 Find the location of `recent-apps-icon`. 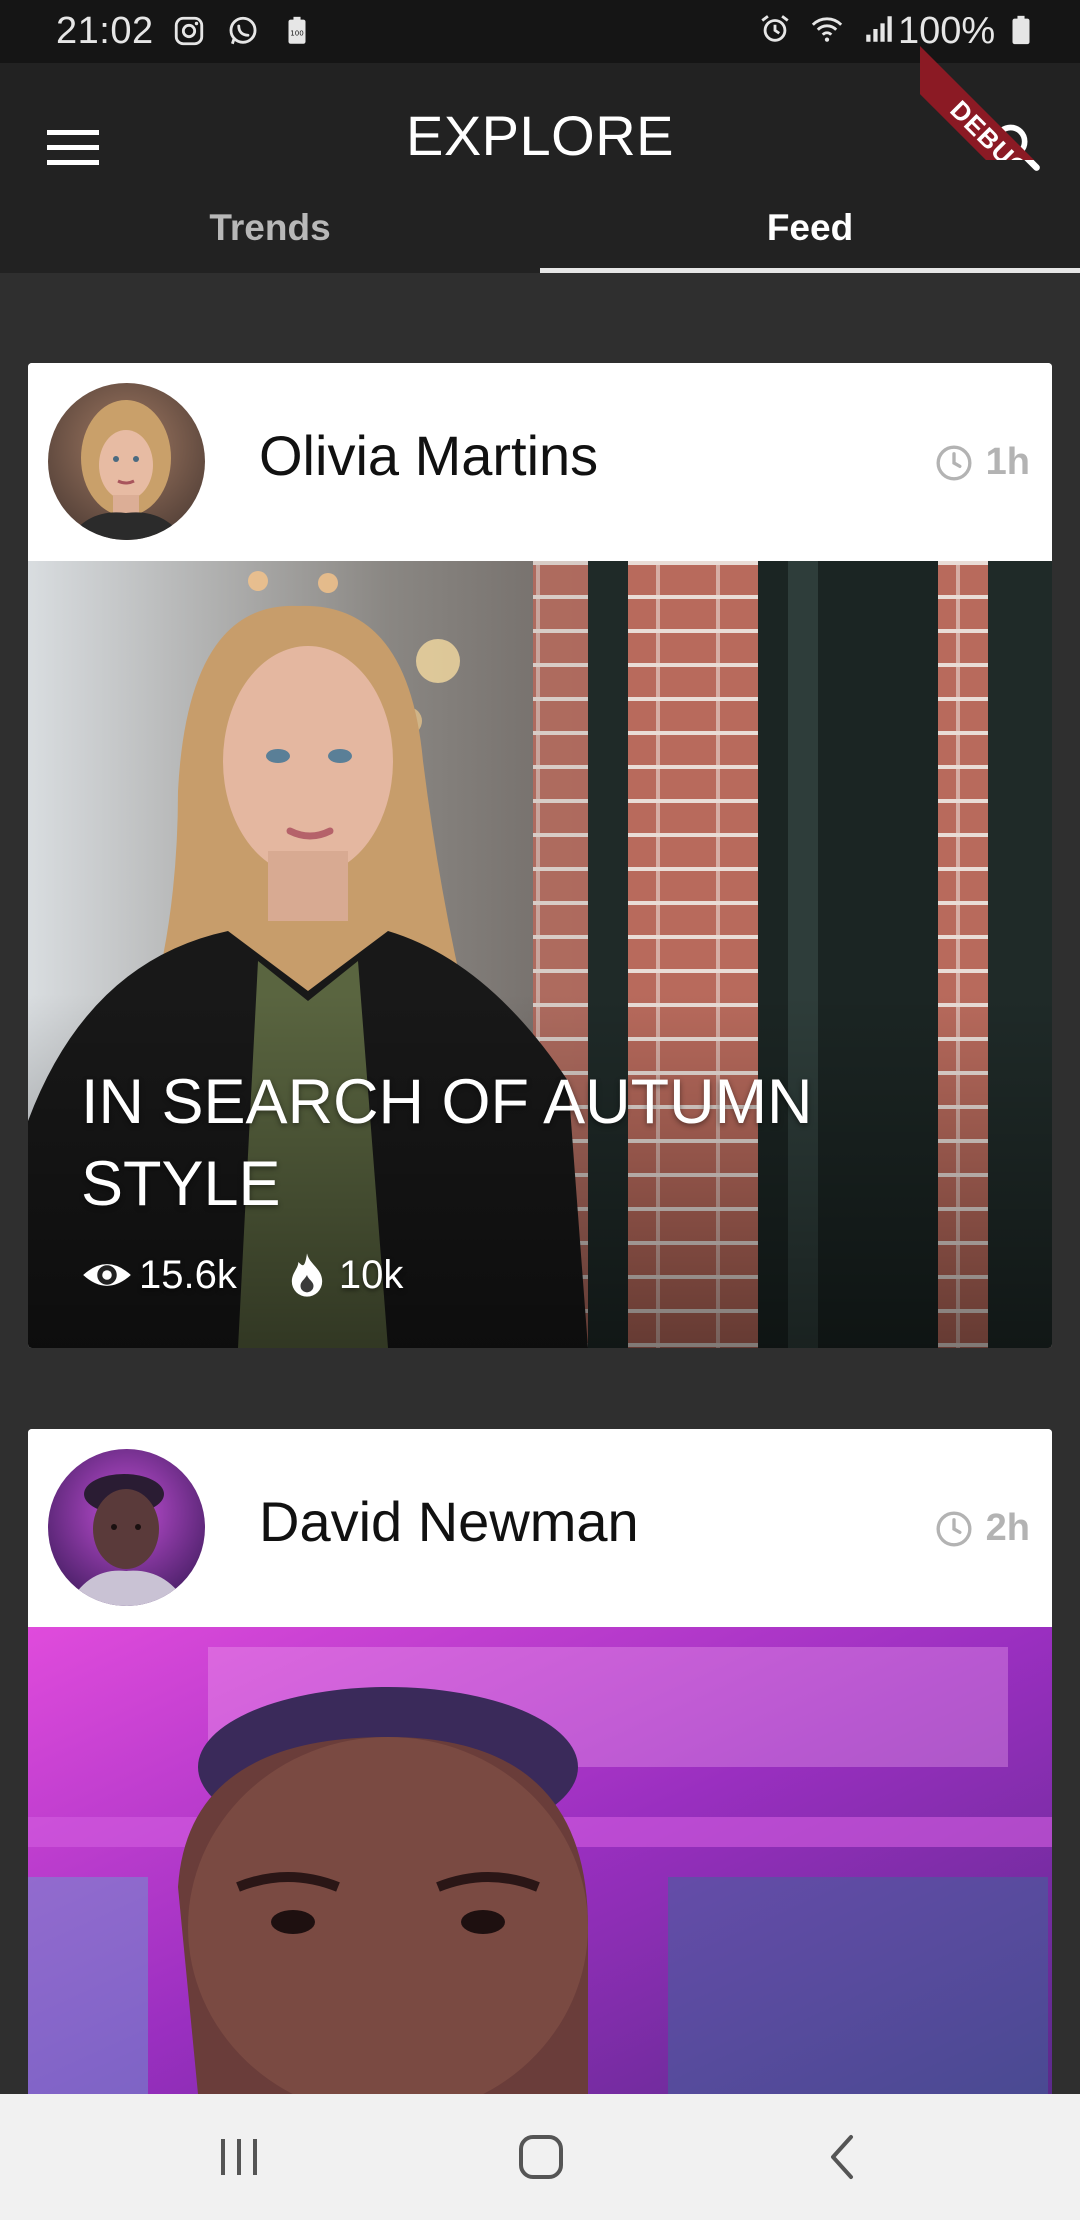

recent-apps-icon is located at coordinates (239, 2157).